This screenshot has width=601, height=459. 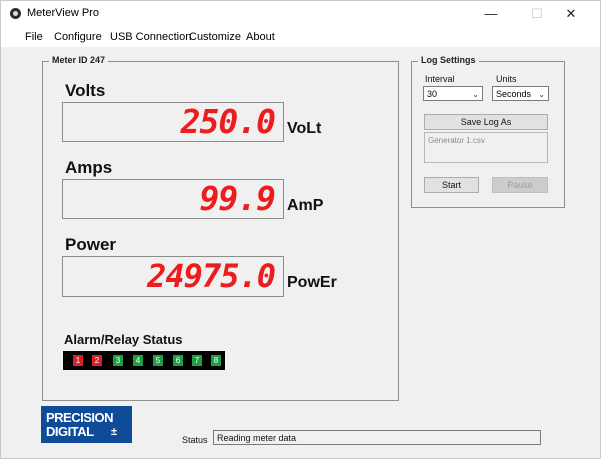 I want to click on interval-label: Interval, so click(x=440, y=79).